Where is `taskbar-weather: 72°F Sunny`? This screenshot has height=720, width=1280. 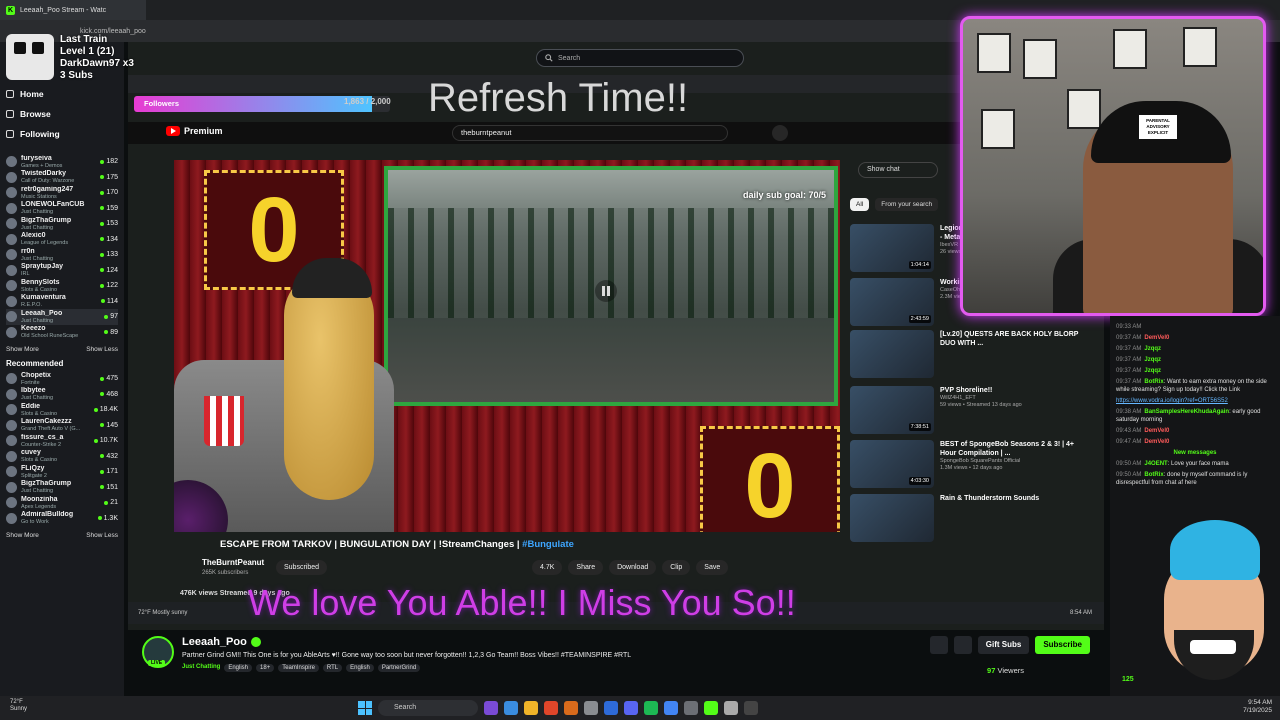 taskbar-weather: 72°F Sunny is located at coordinates (18, 706).